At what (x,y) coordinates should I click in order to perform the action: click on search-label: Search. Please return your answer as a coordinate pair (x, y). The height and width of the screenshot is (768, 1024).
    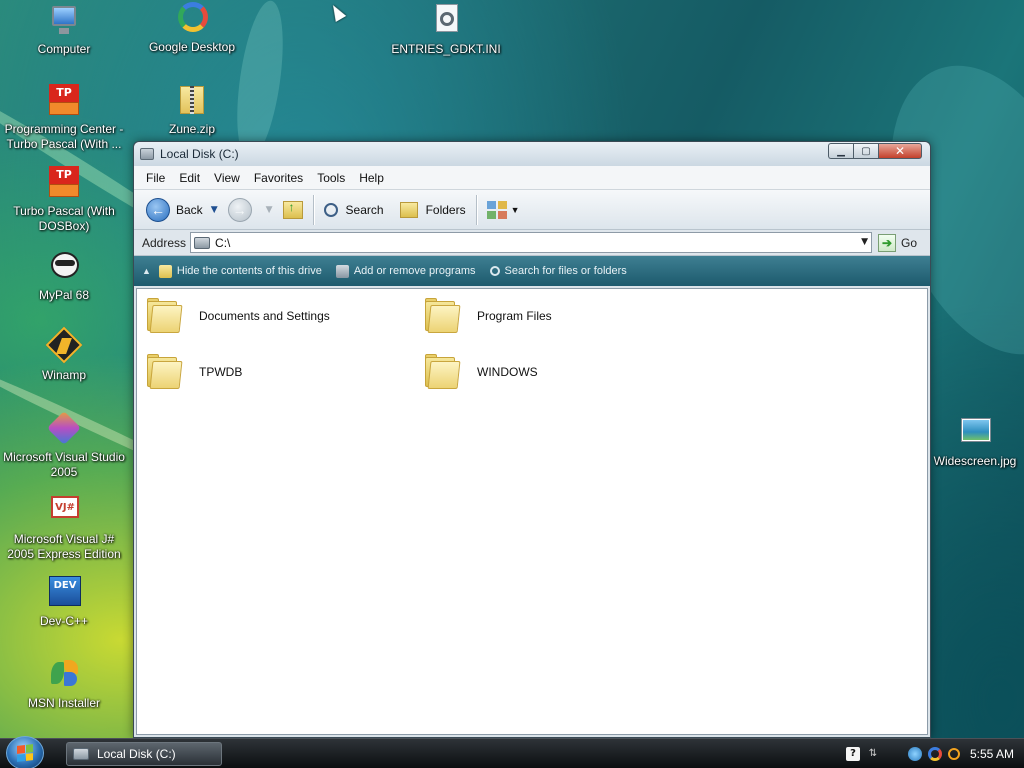
    Looking at the image, I should click on (364, 209).